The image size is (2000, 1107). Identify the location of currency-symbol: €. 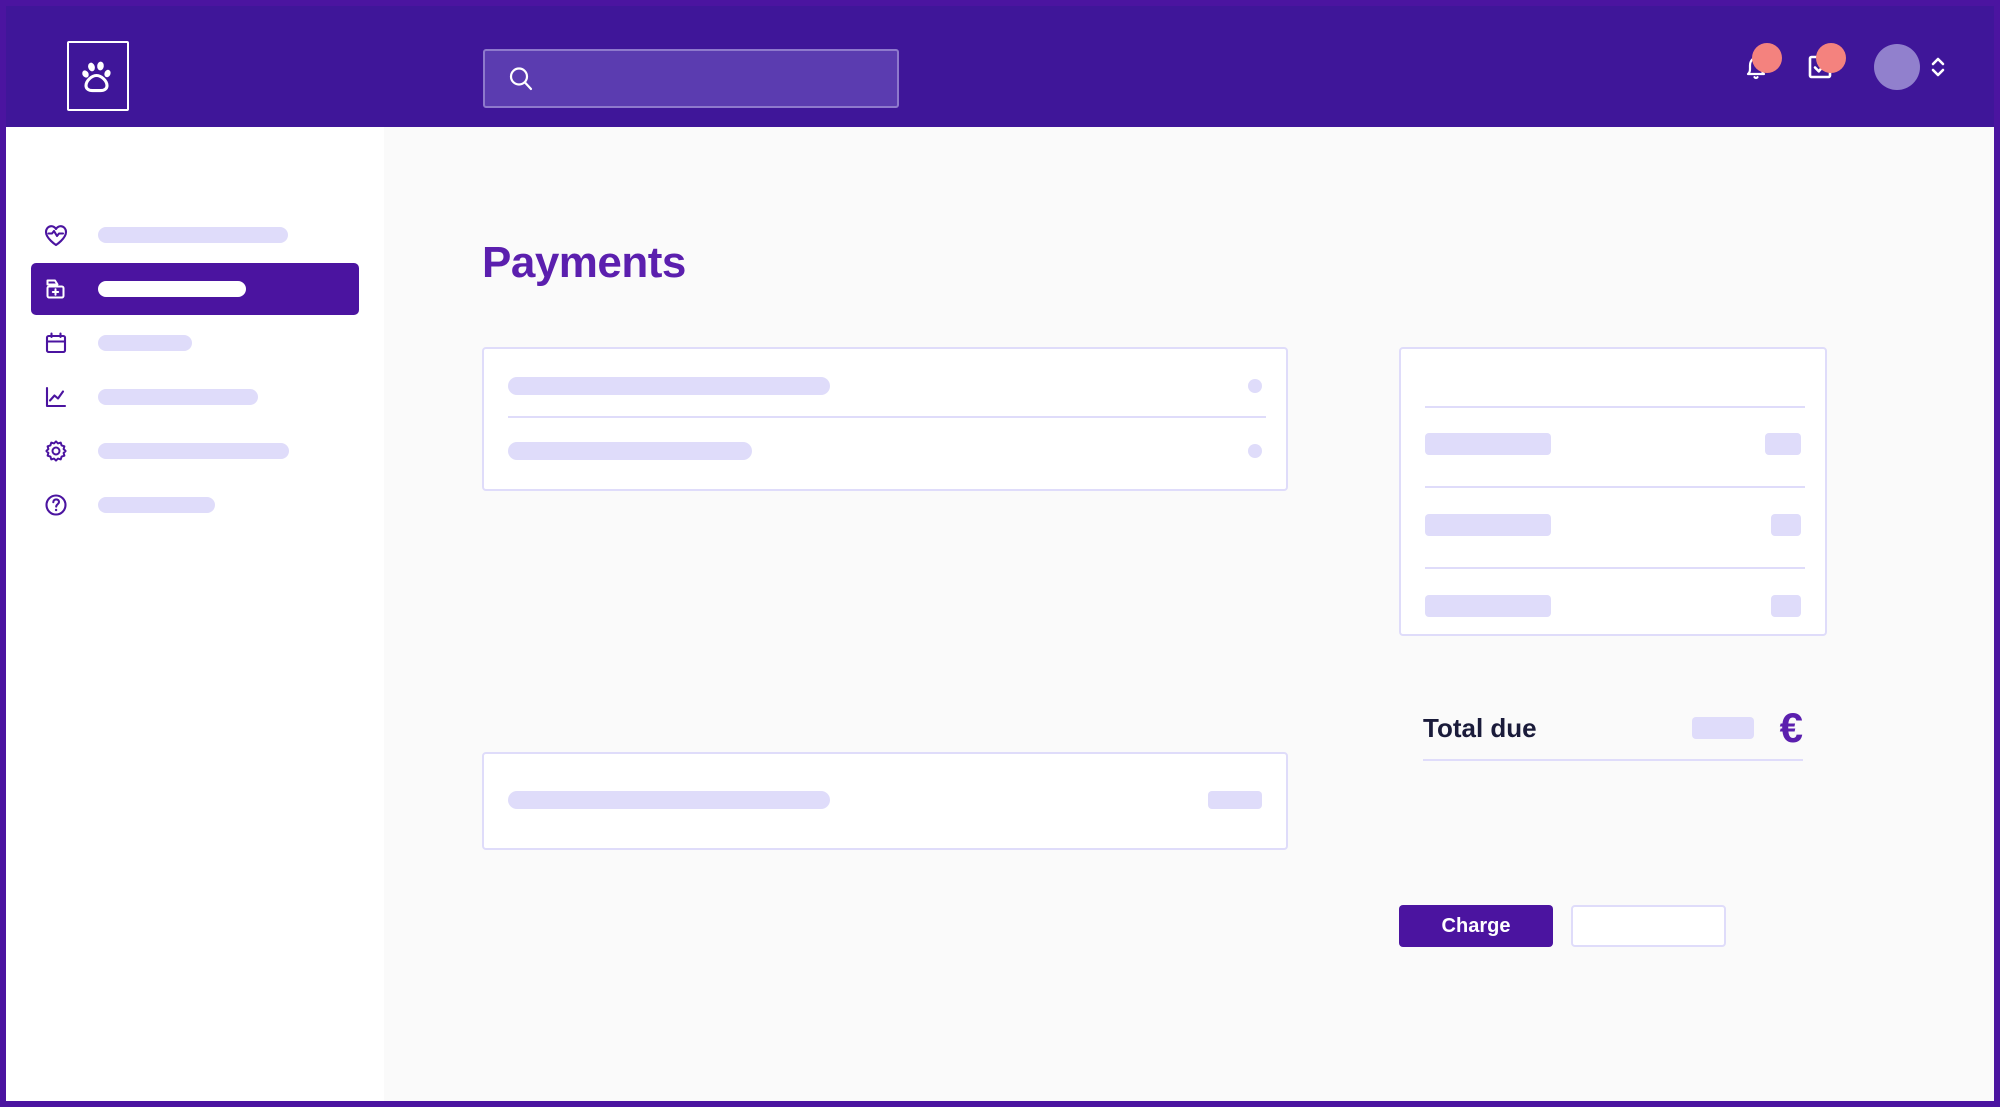
(1791, 727).